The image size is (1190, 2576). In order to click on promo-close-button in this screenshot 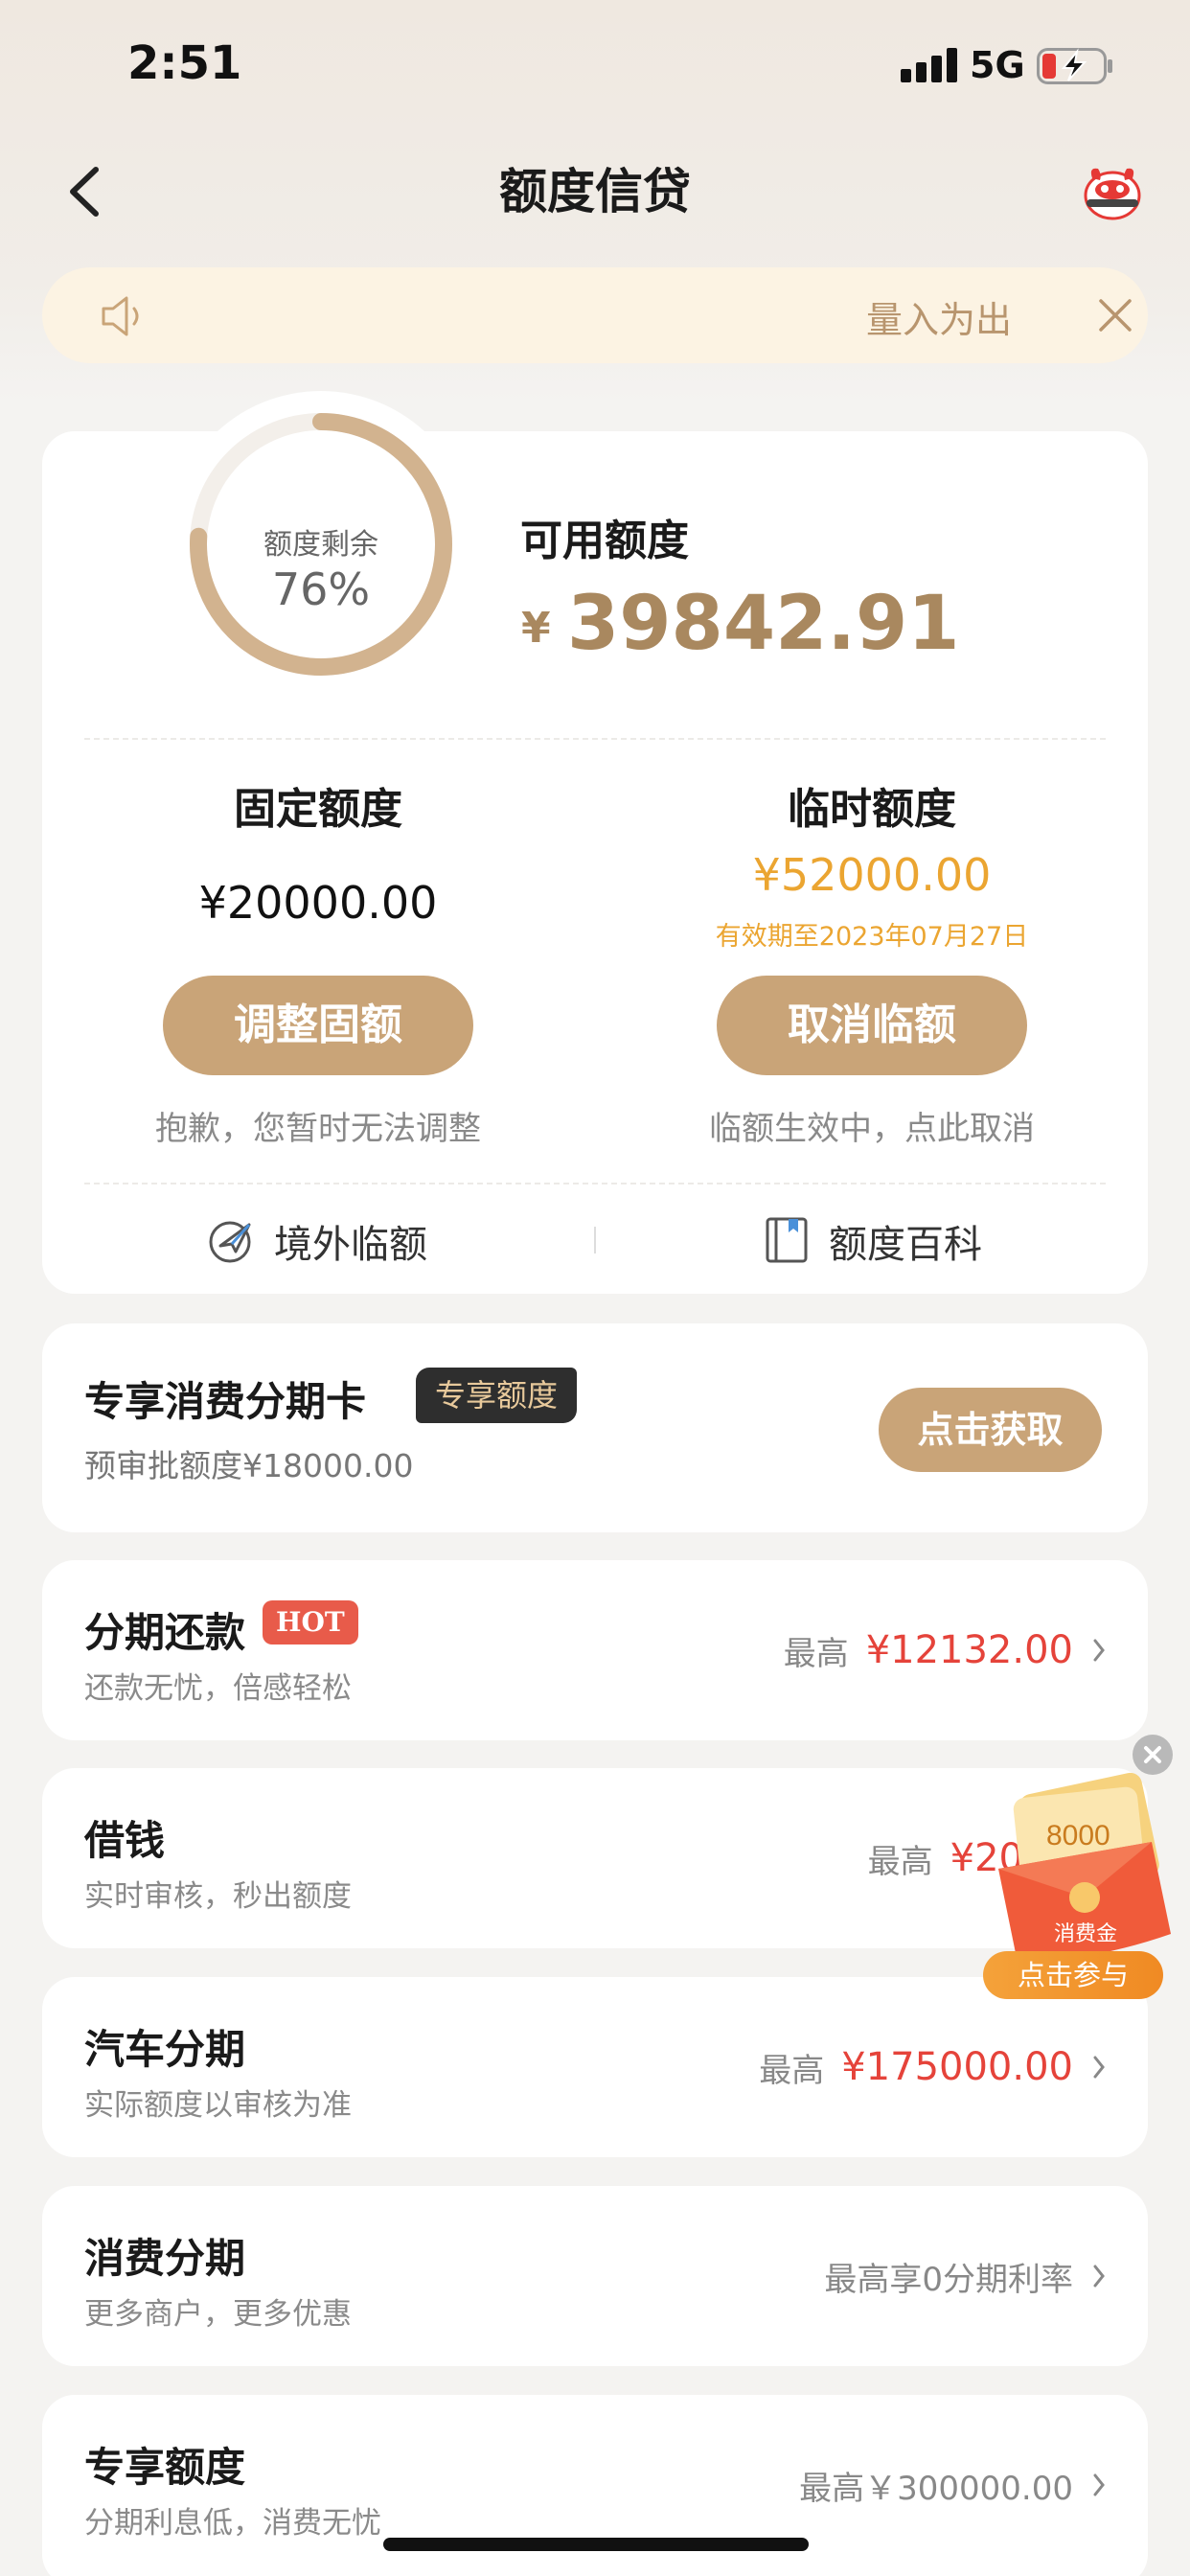, I will do `click(1153, 1755)`.